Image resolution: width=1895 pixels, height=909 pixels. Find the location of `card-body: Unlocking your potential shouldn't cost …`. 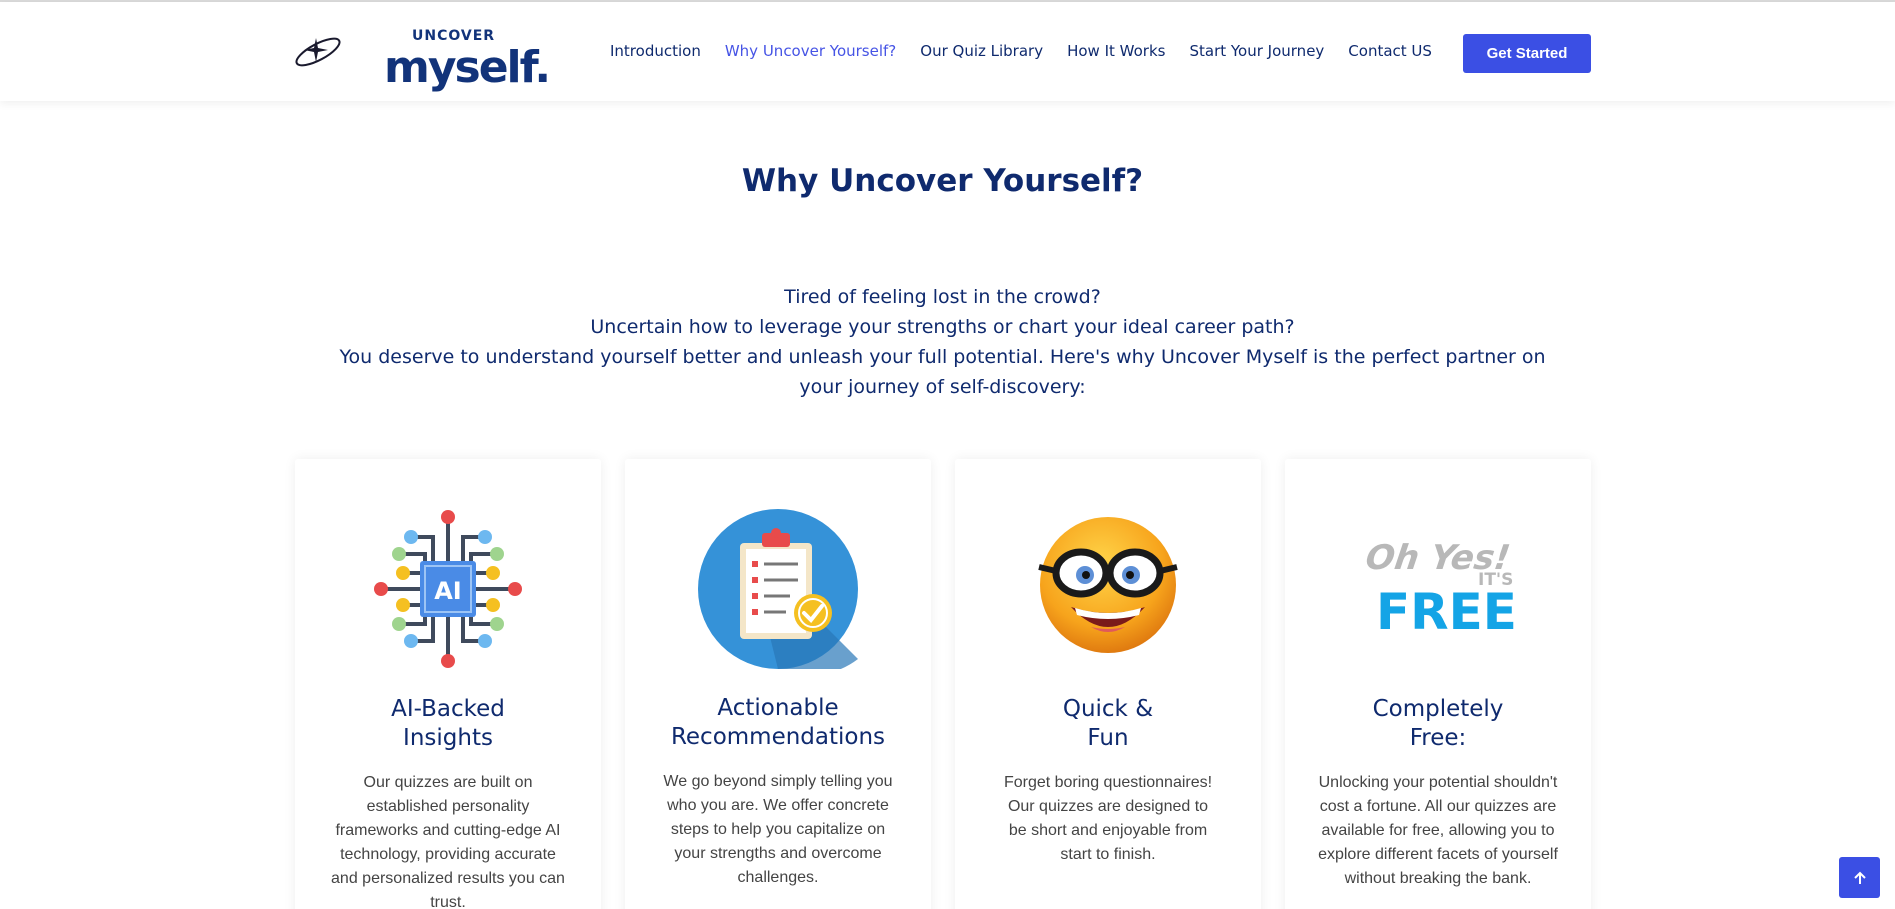

card-body: Unlocking your potential shouldn't cost … is located at coordinates (1438, 830).